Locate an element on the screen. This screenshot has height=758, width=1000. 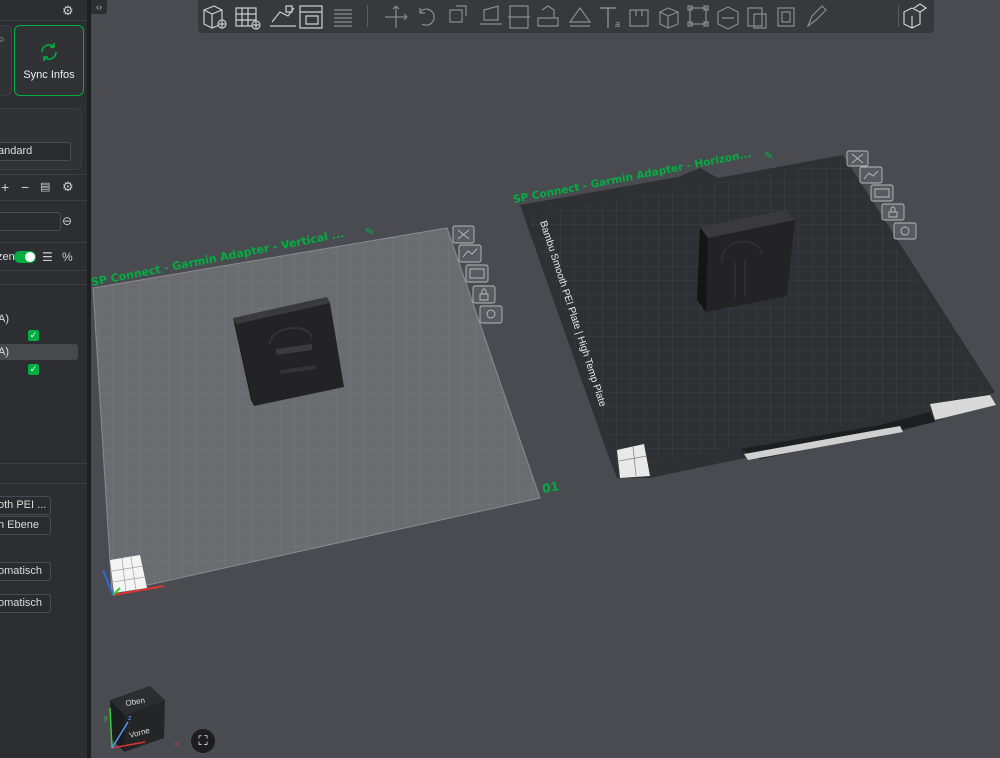
toggle-label: zen is located at coordinates (7, 257).